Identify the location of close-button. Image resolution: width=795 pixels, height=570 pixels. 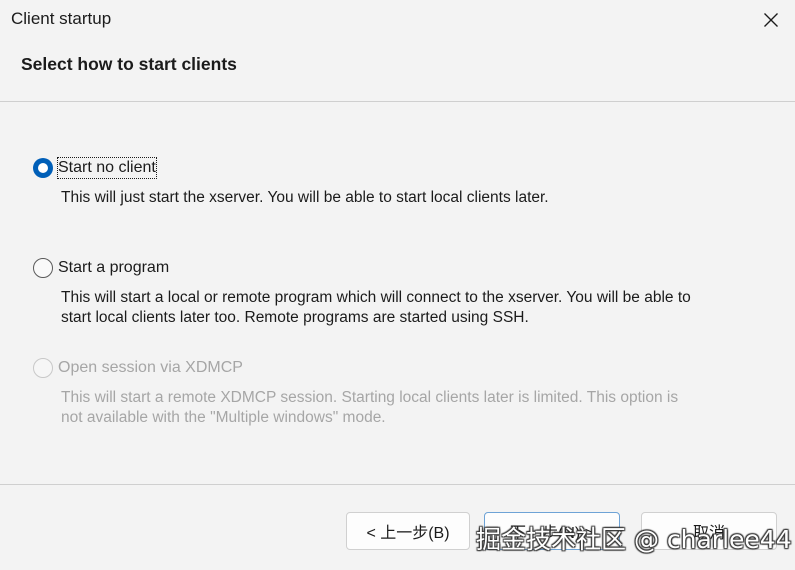
(771, 20).